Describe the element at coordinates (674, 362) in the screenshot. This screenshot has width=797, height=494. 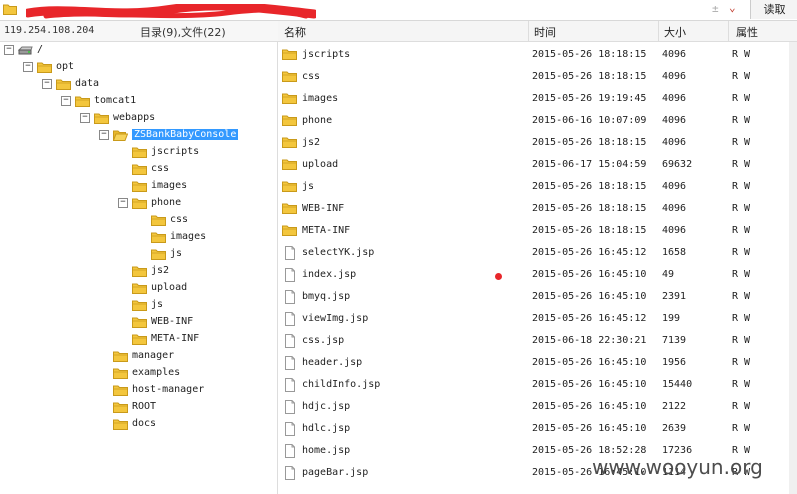
I see `file-size: 1956` at that location.